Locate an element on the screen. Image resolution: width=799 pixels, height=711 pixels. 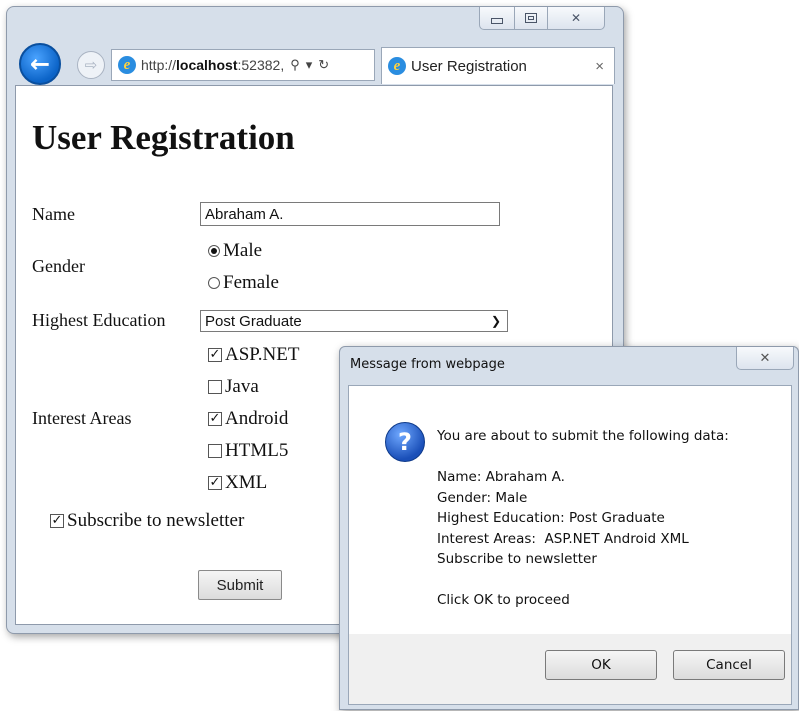
interest-label: XML is located at coordinates (246, 482).